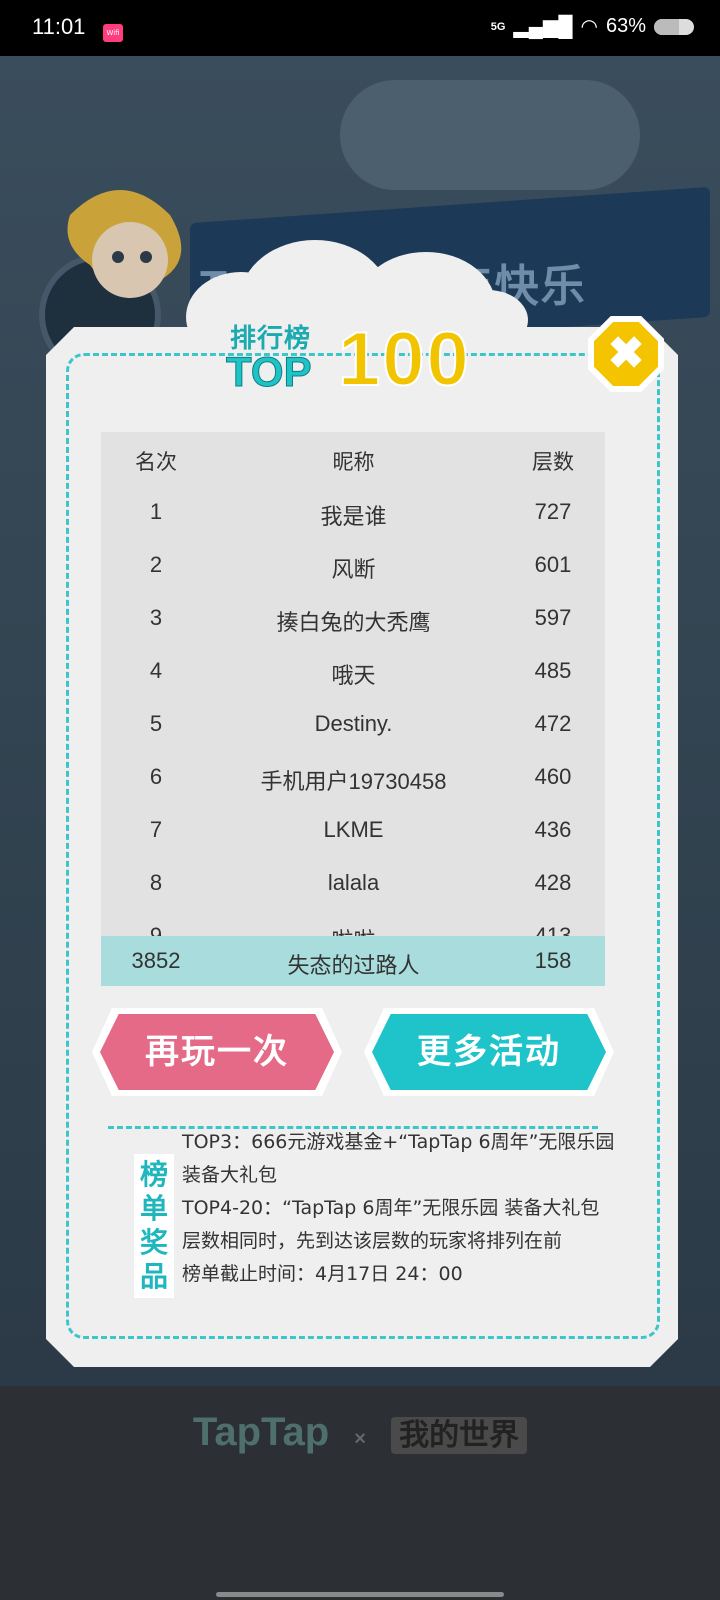 This screenshot has width=720, height=1600. What do you see at coordinates (156, 511) in the screenshot?
I see `row-rank: 1` at bounding box center [156, 511].